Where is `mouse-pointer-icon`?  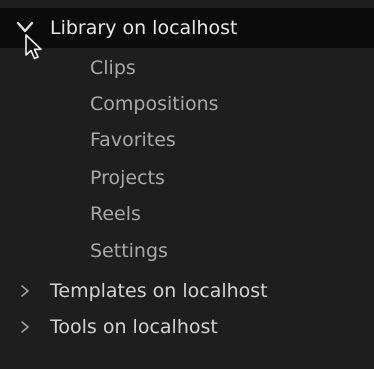 mouse-pointer-icon is located at coordinates (34, 48).